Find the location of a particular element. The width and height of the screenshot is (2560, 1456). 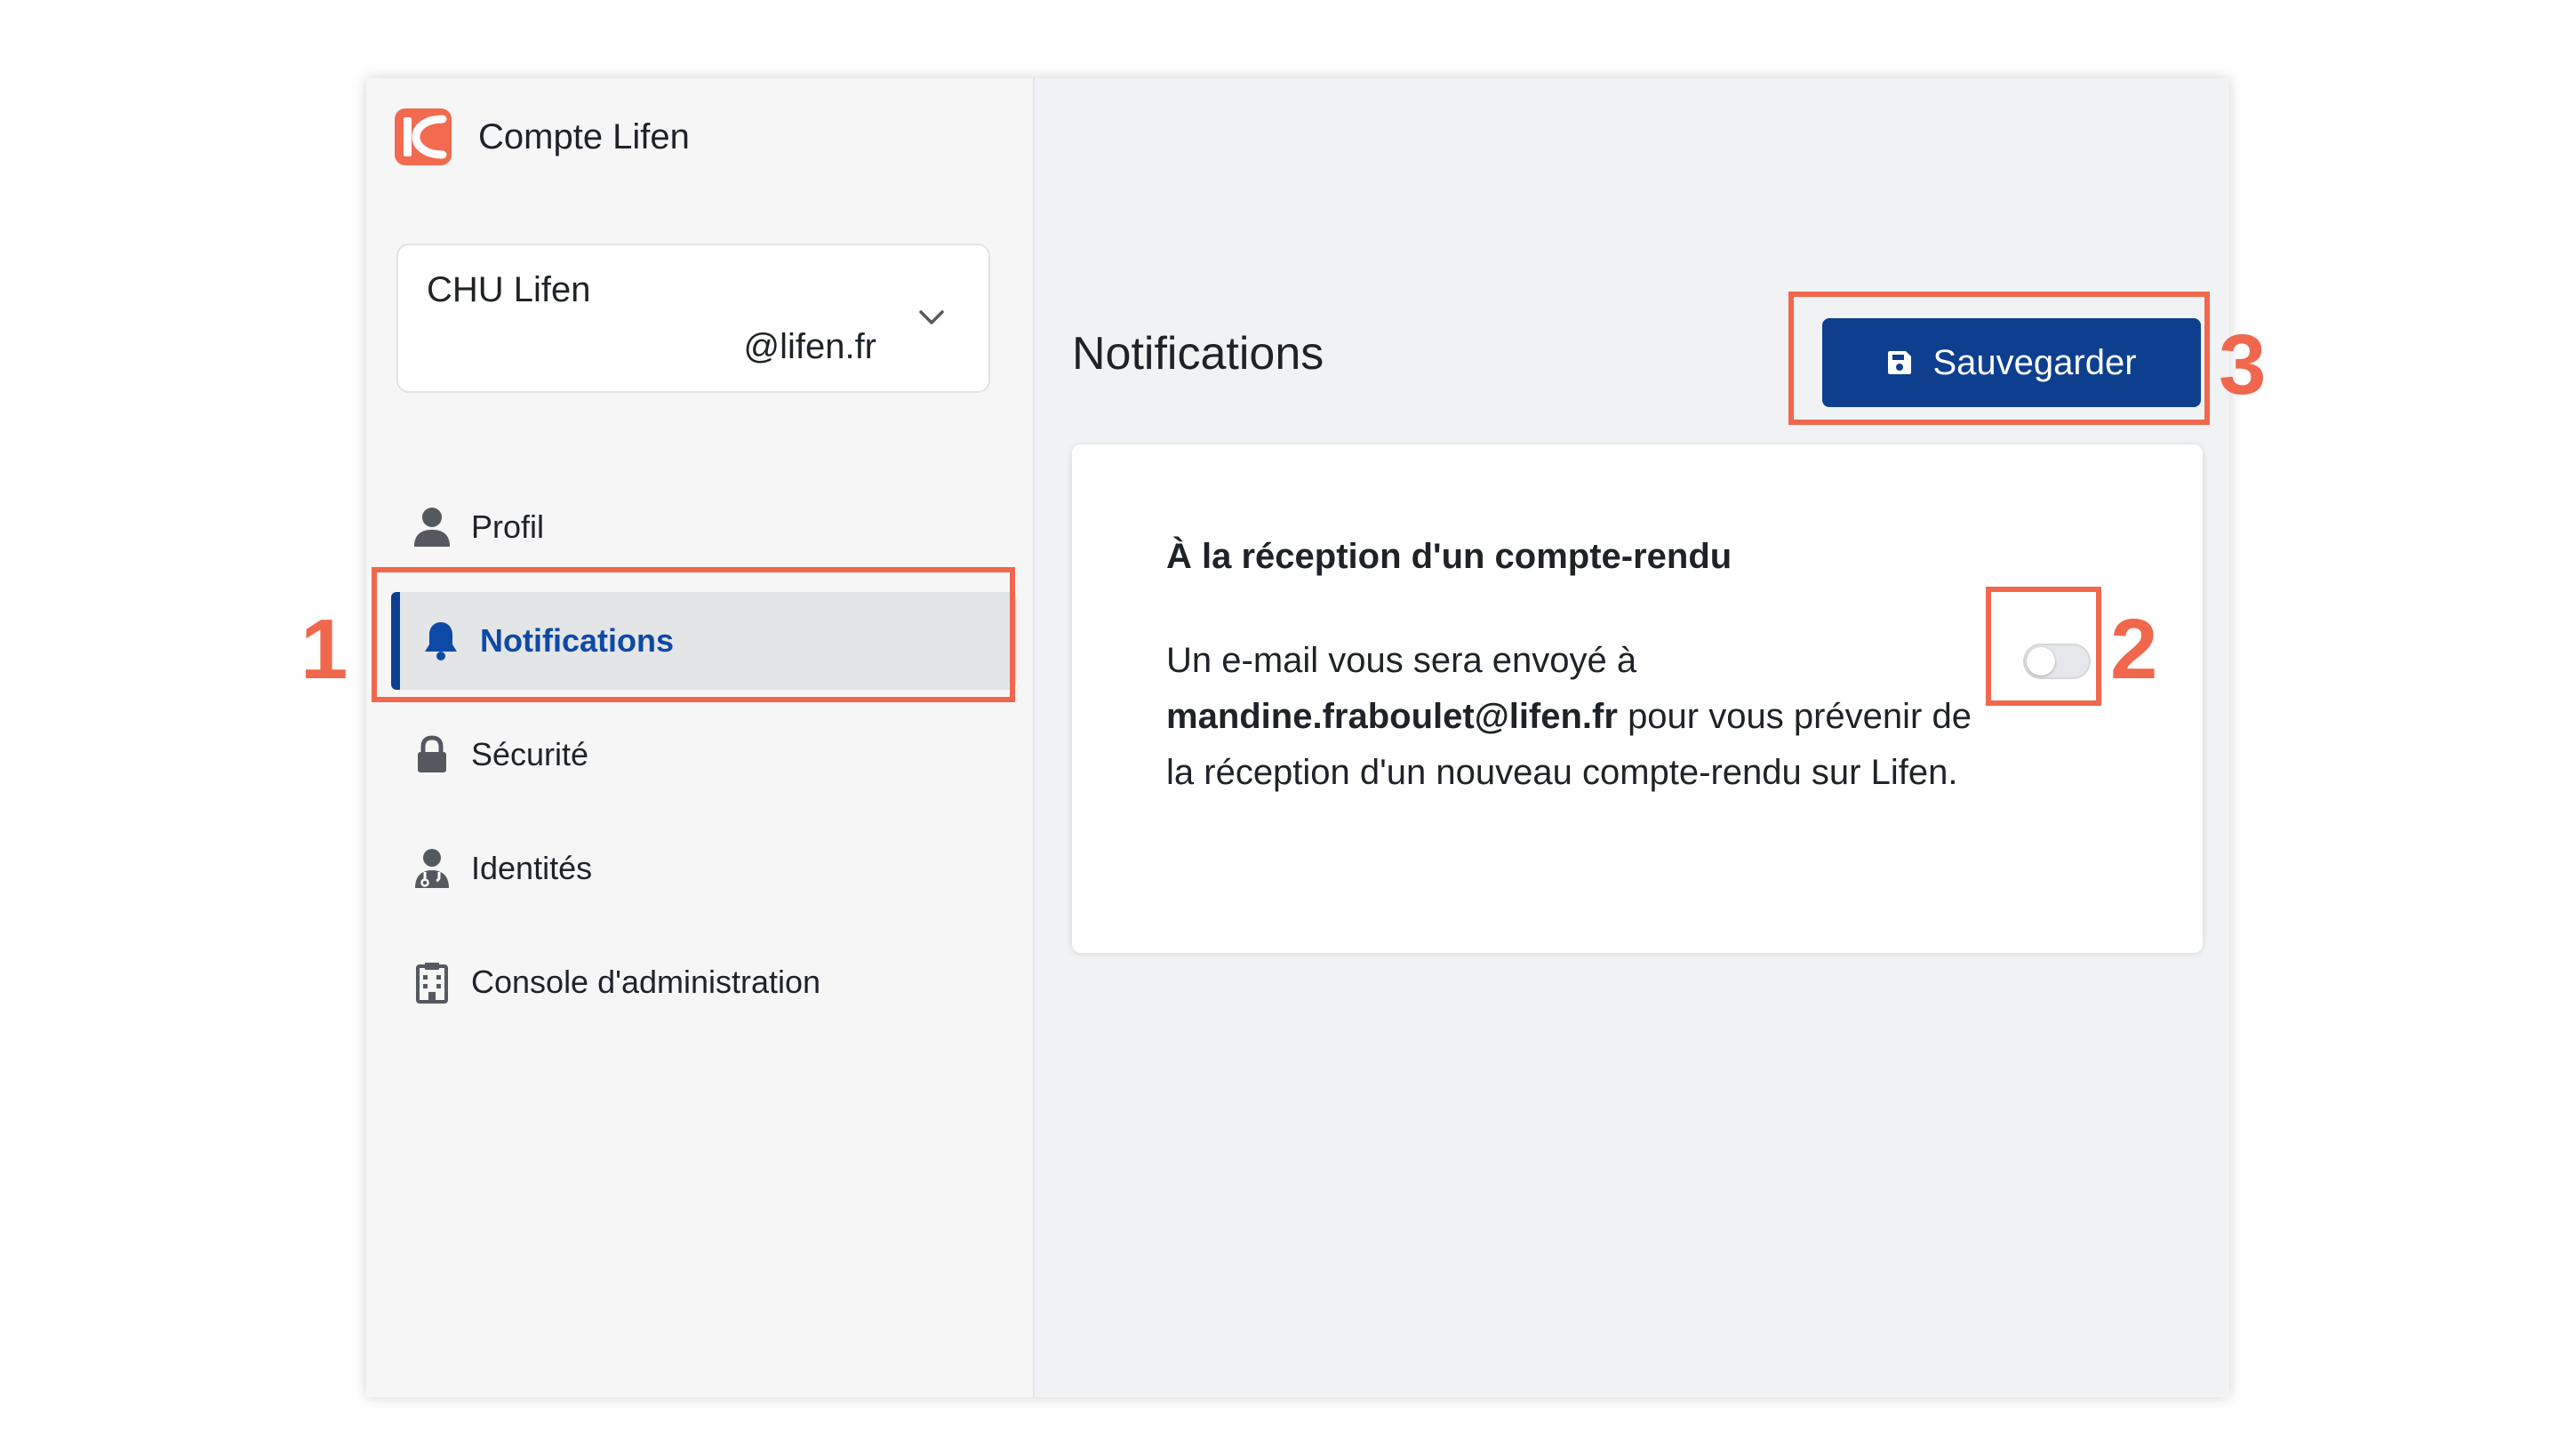

building-icon is located at coordinates (432, 982).